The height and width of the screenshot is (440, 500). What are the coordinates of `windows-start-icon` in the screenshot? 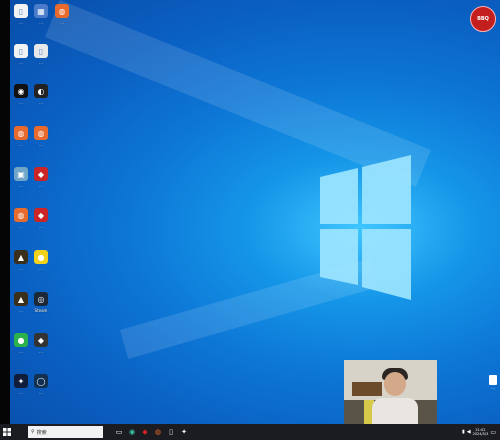 It's located at (7, 432).